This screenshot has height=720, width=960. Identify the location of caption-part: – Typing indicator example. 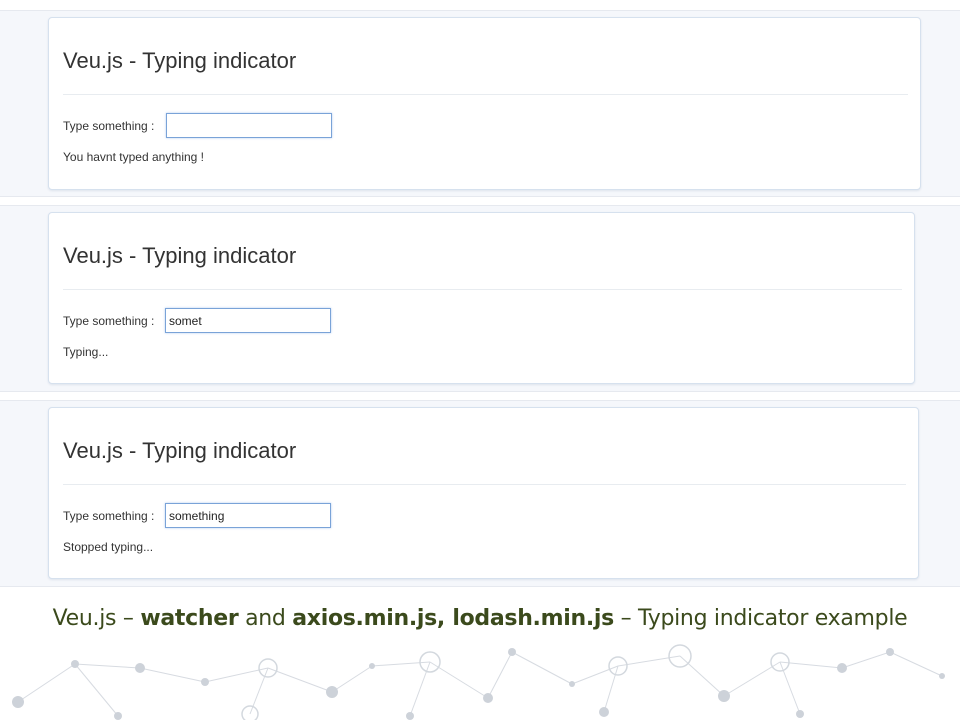
(760, 618).